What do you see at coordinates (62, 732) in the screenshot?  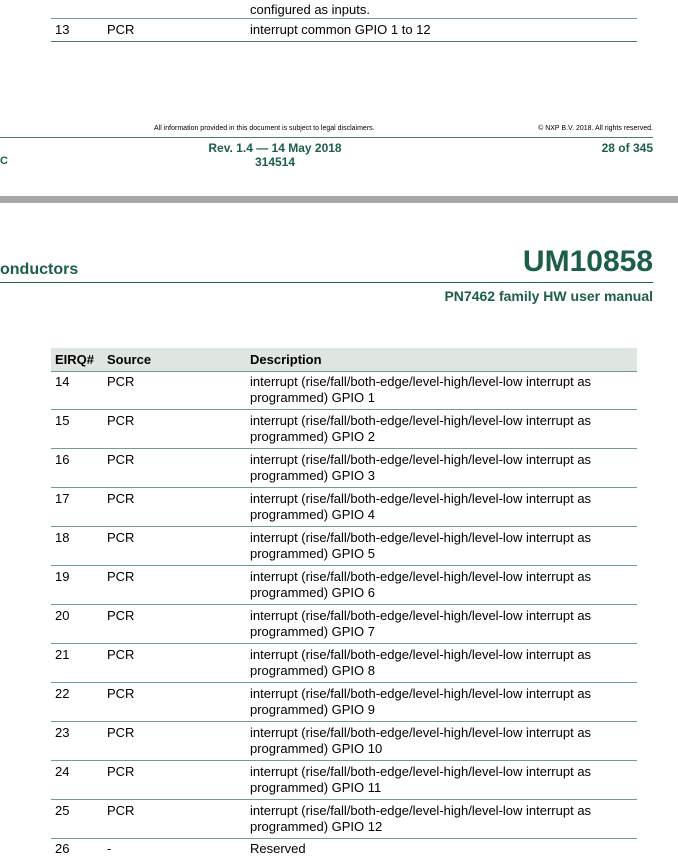 I see `eirq-cell: 23` at bounding box center [62, 732].